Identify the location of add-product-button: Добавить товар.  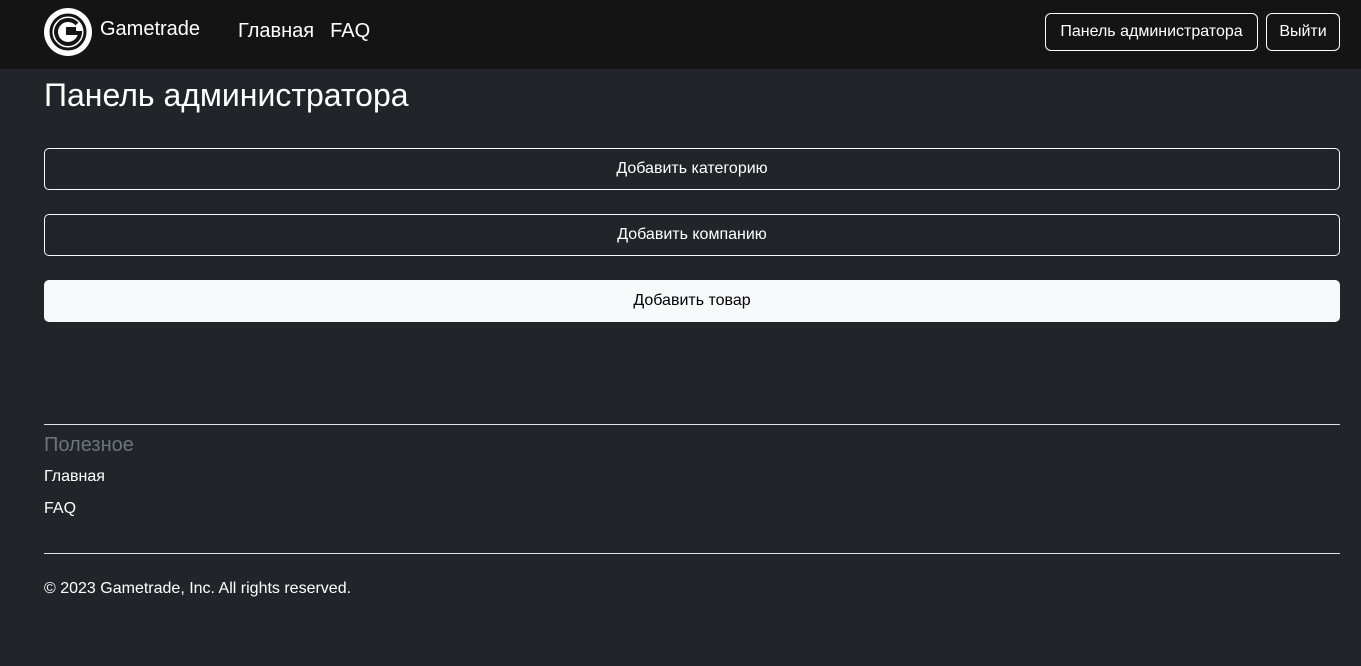
(692, 301).